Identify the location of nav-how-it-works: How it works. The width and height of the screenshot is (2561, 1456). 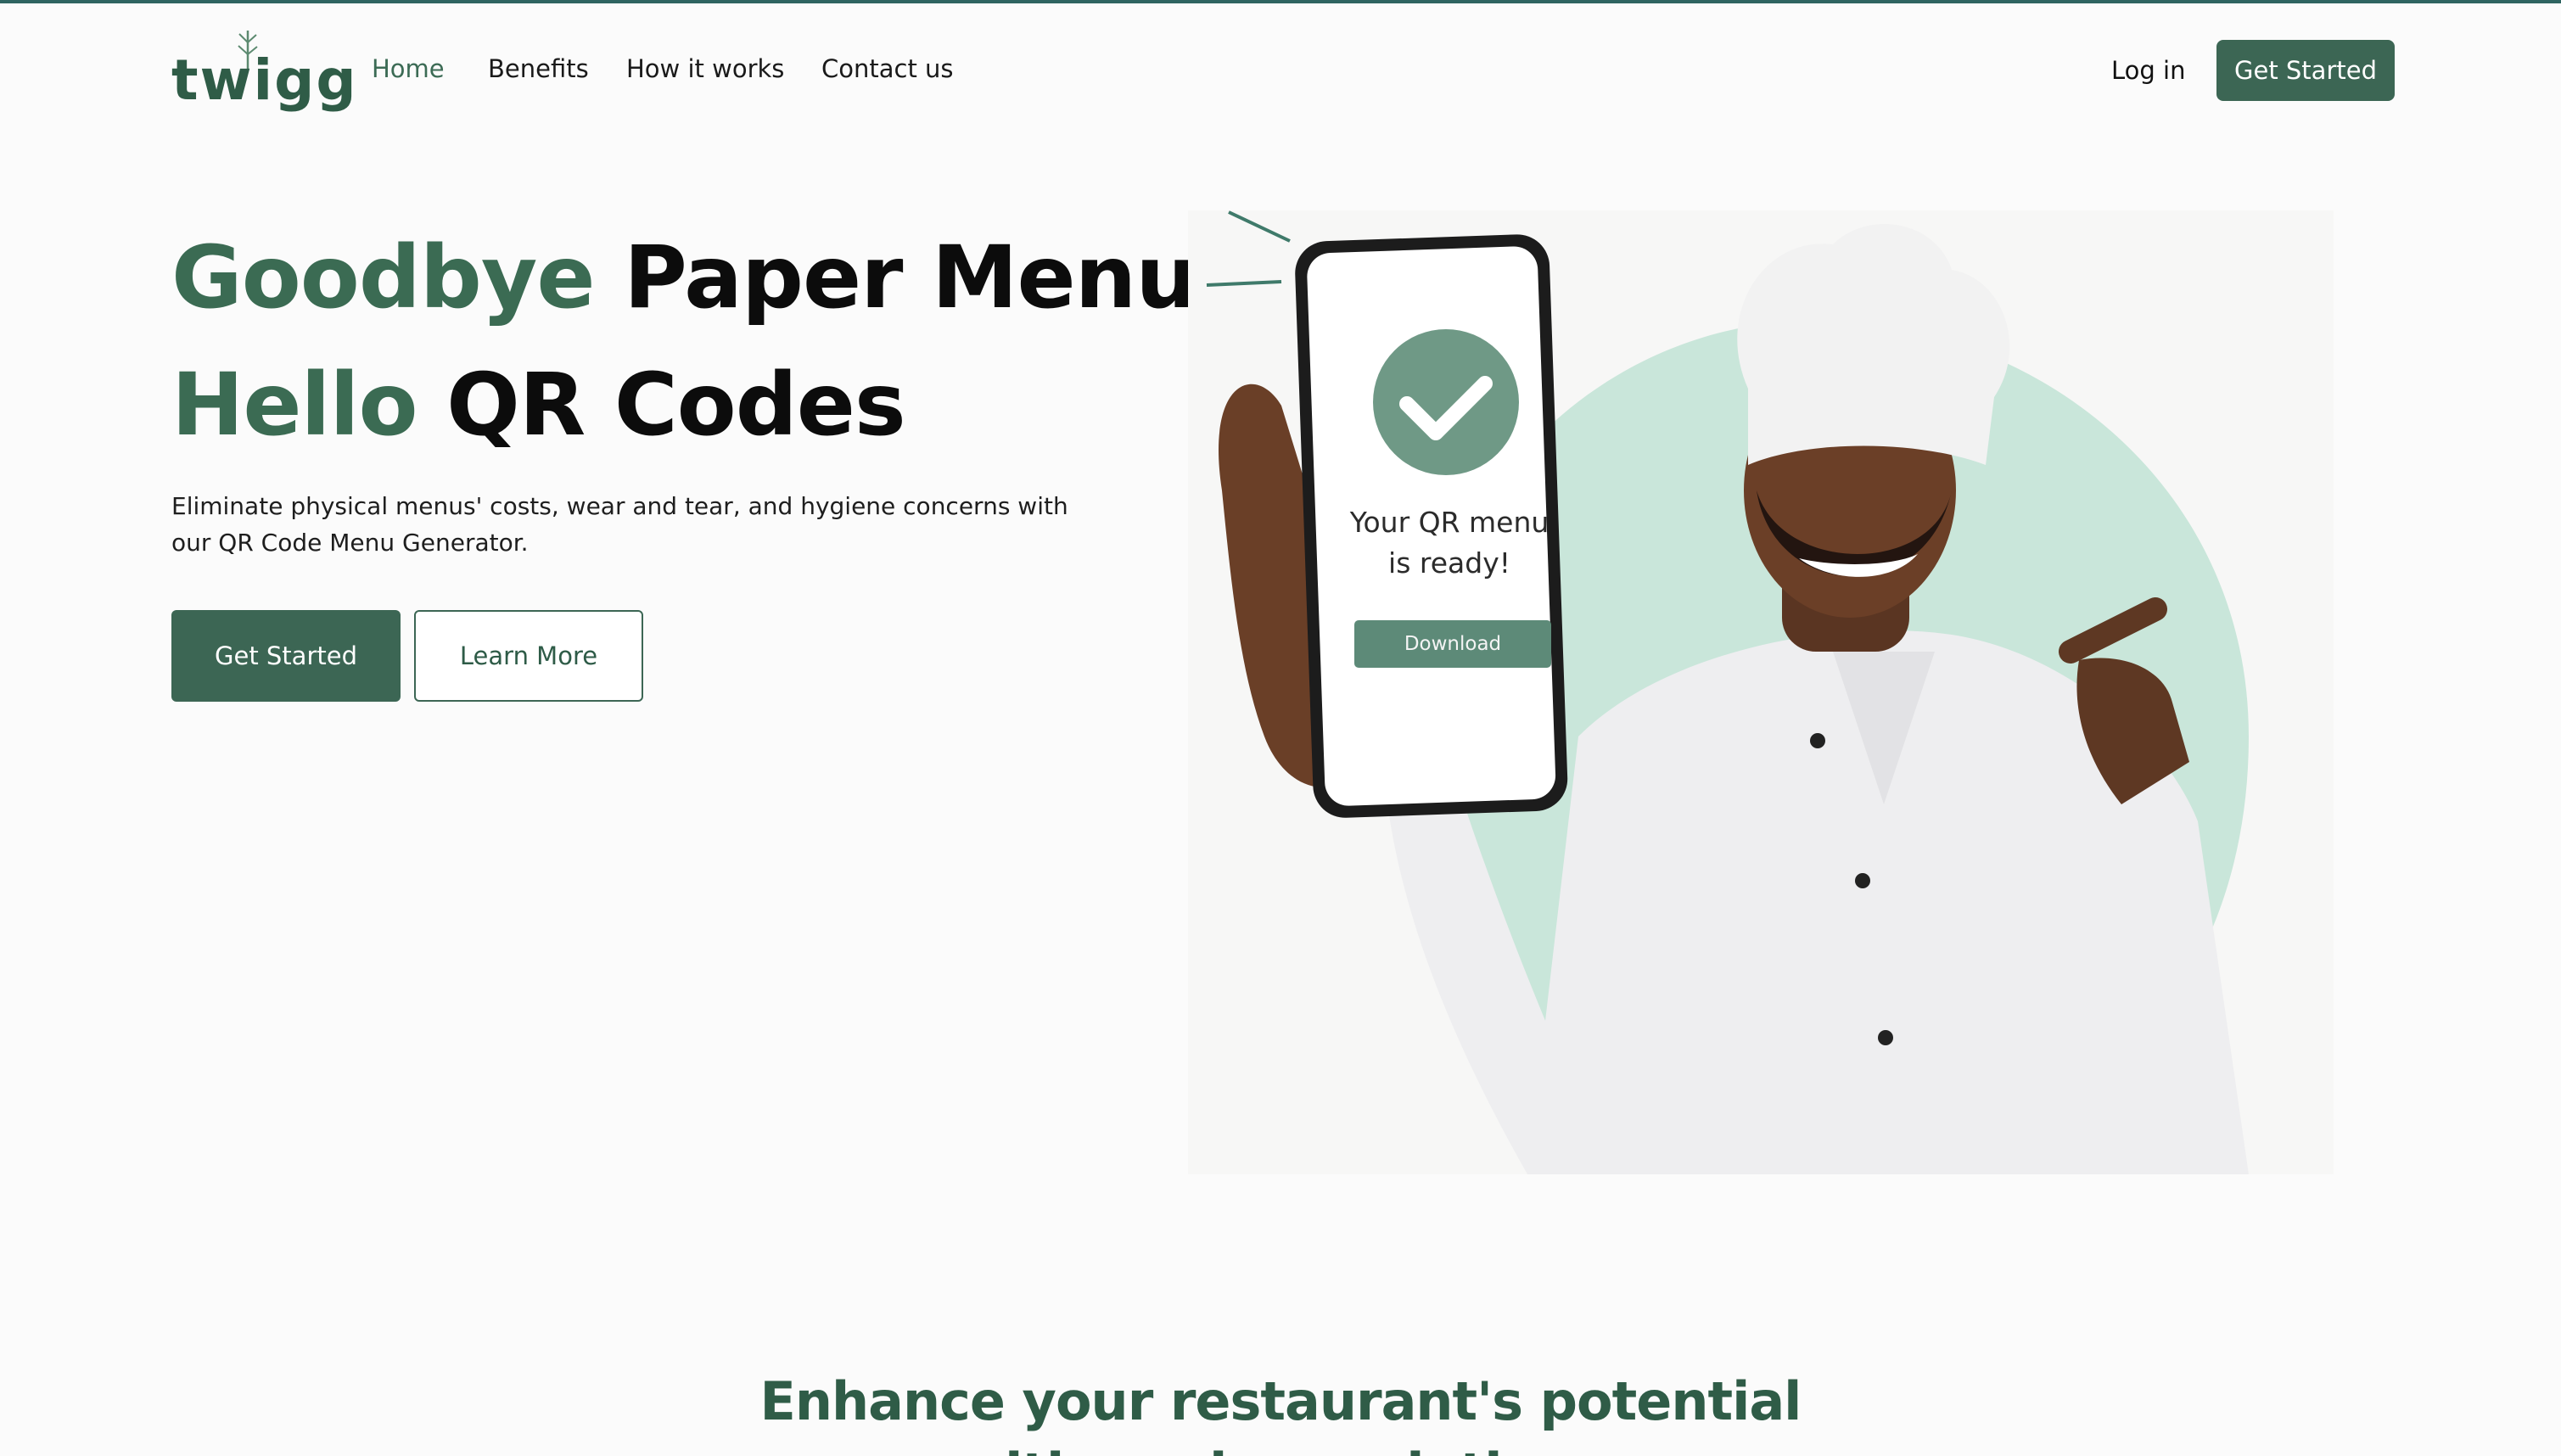
(705, 68).